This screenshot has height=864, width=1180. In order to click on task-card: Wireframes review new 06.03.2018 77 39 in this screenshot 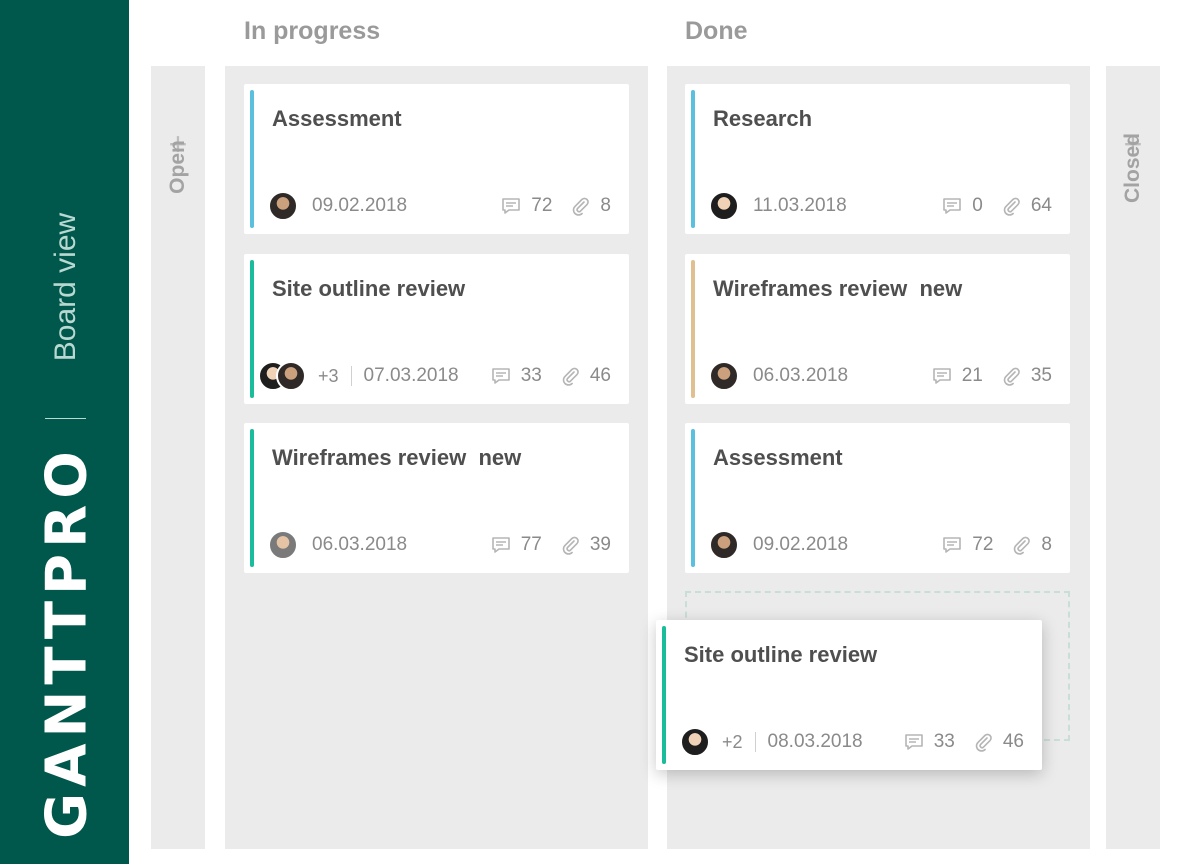, I will do `click(436, 498)`.